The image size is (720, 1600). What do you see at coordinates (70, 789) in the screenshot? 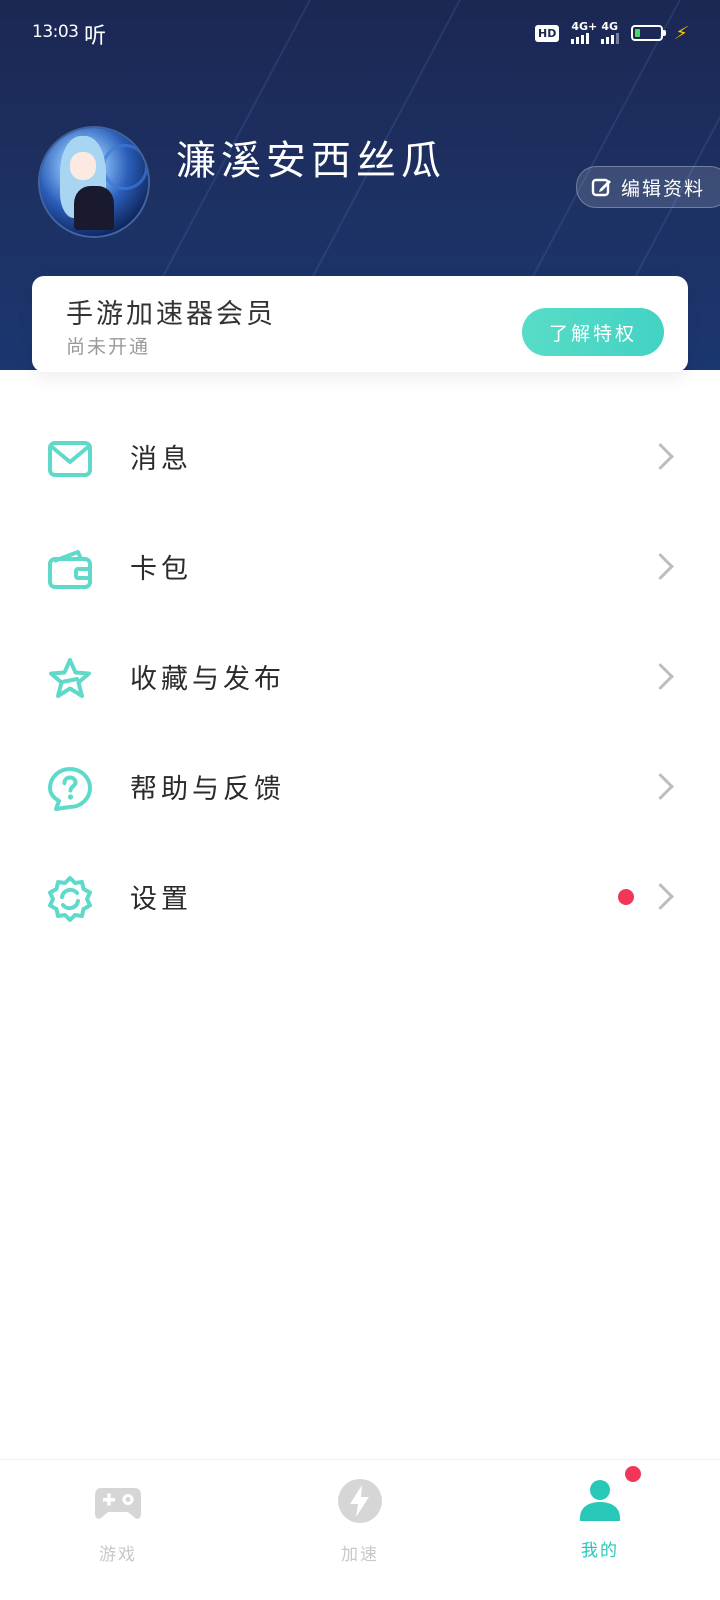
I see `help-icon` at bounding box center [70, 789].